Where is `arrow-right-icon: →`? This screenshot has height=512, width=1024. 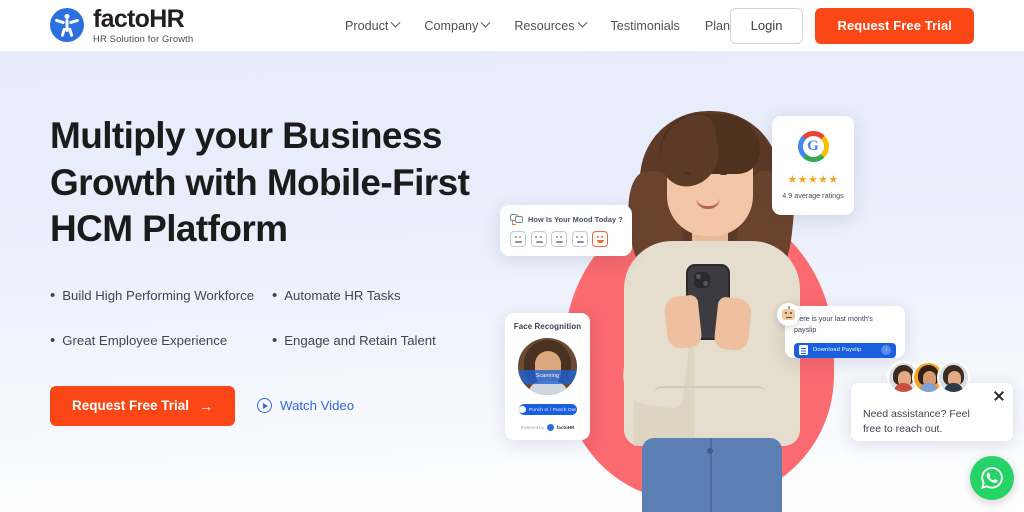
arrow-right-icon: → is located at coordinates (206, 405).